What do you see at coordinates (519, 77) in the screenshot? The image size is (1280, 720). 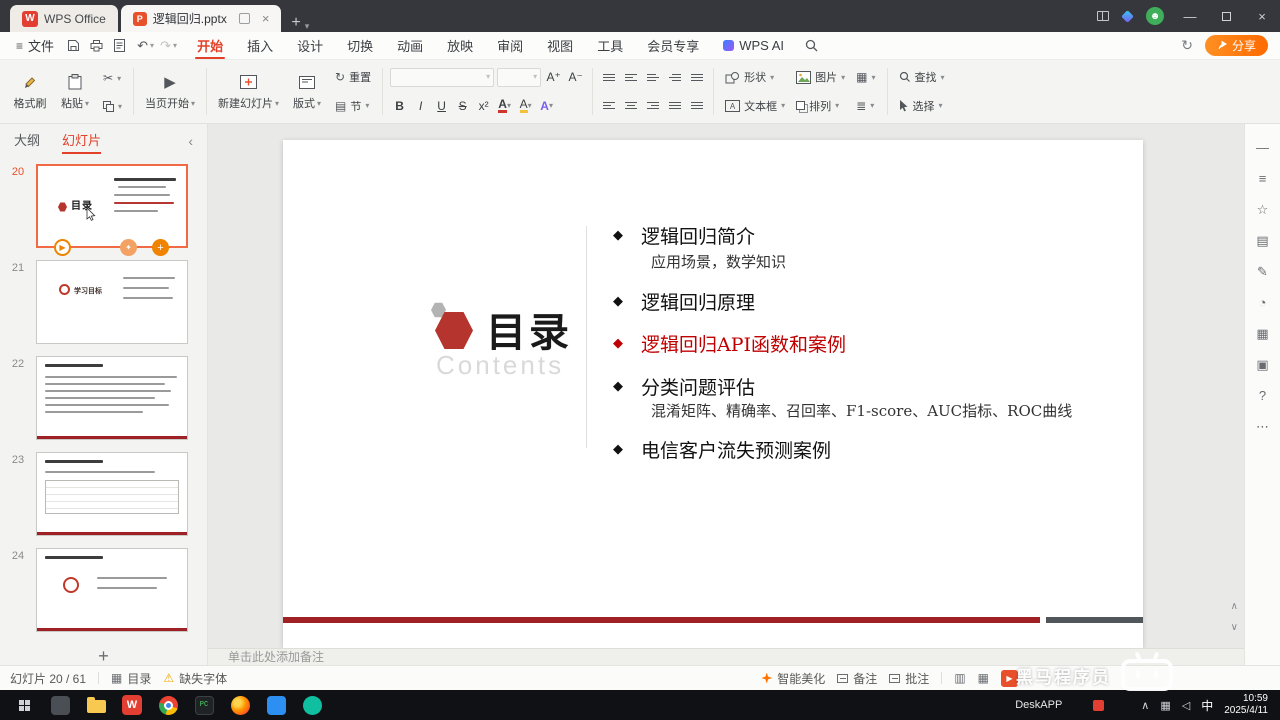 I see `font-size-combo` at bounding box center [519, 77].